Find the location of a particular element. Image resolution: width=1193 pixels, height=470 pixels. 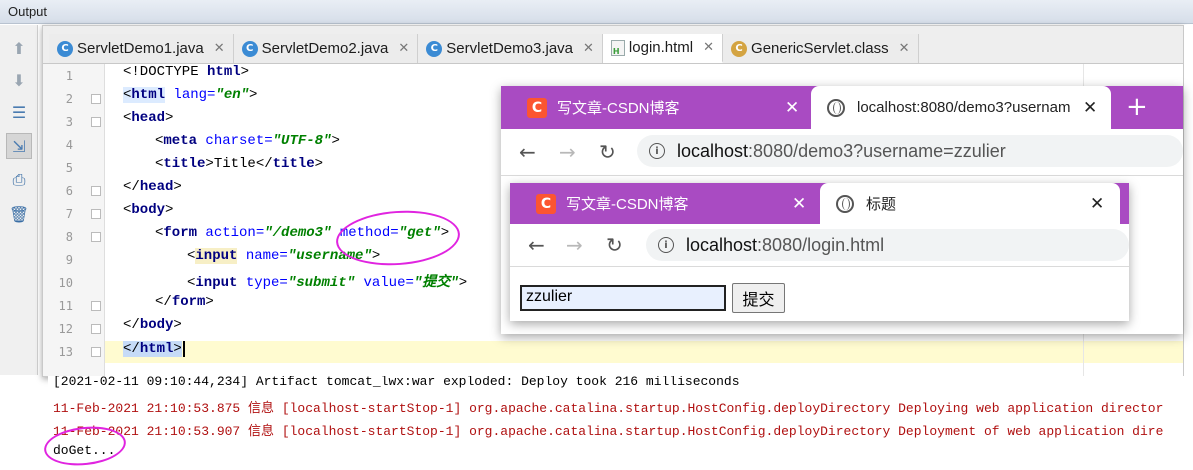

text-cursor is located at coordinates (183, 349).